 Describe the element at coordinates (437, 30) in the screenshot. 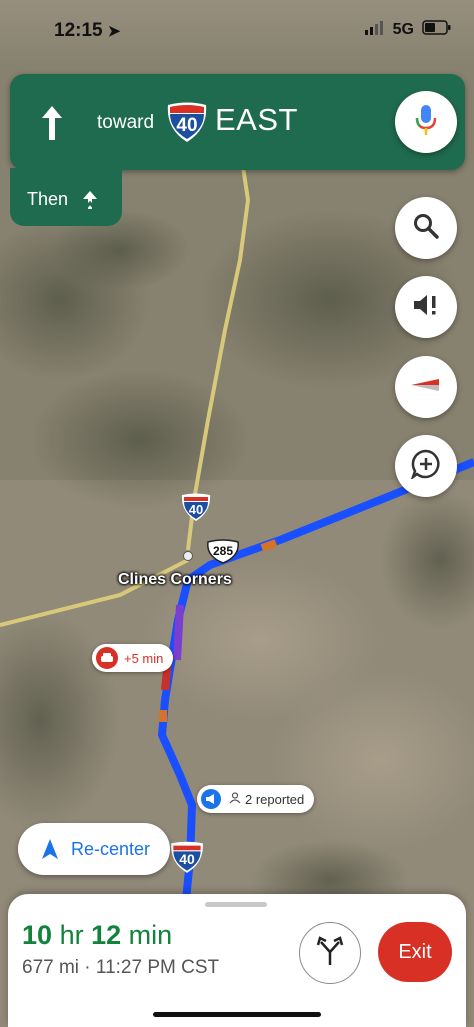

I see `battery-icon` at that location.